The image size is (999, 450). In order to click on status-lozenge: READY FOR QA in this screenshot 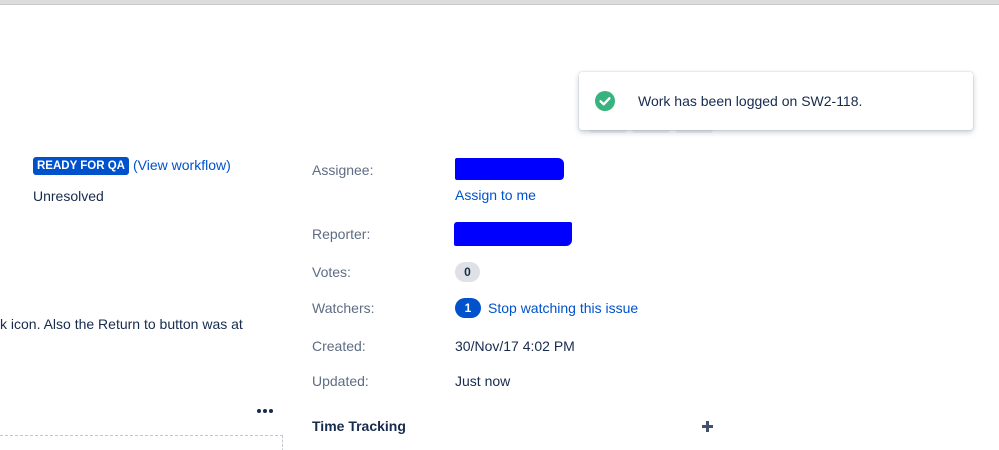, I will do `click(81, 166)`.